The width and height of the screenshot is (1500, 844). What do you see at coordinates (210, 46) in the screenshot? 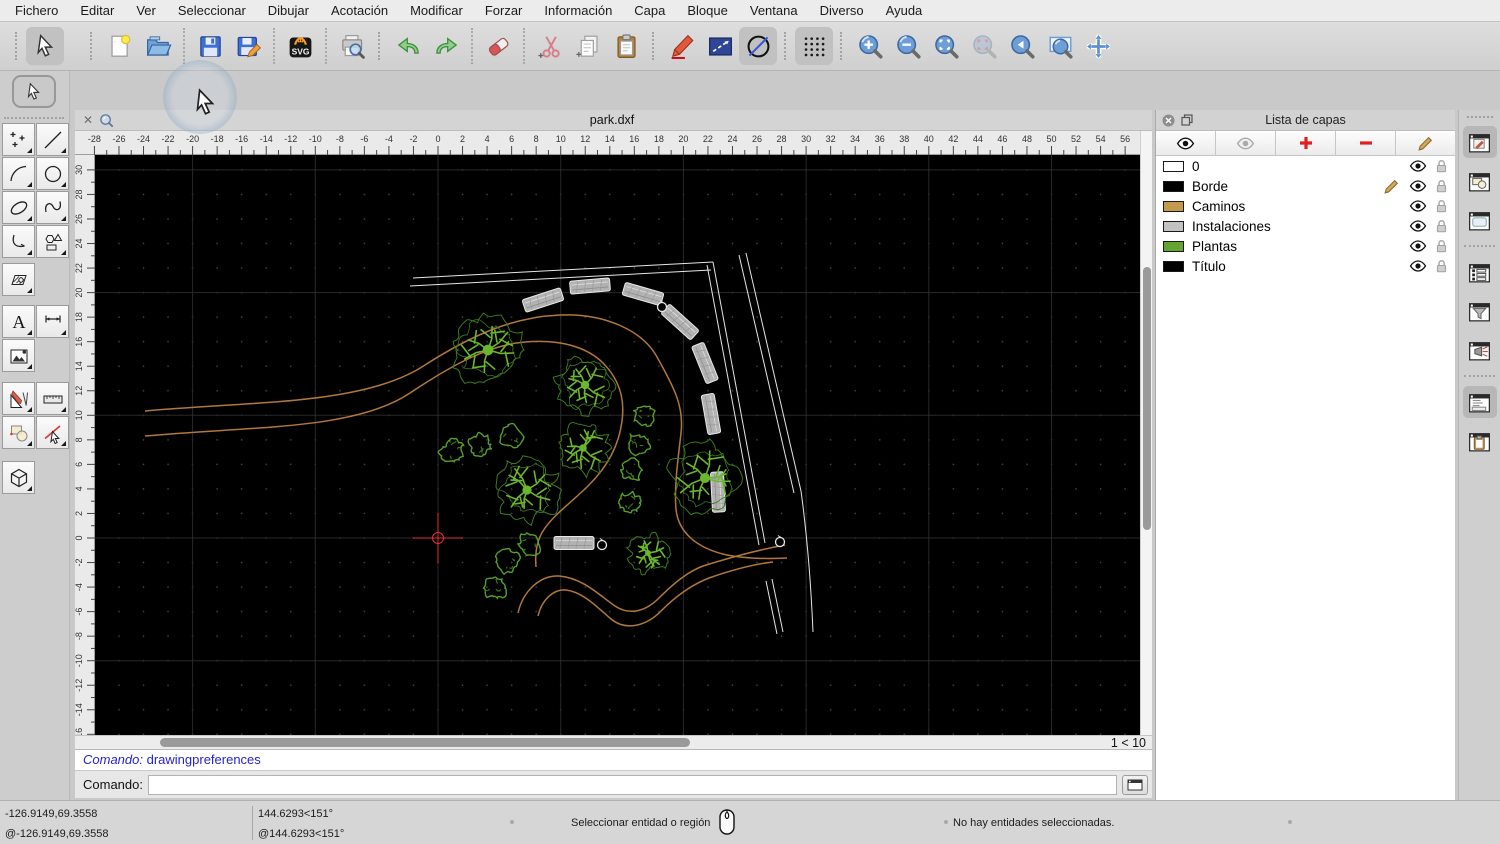
I see `save-button` at bounding box center [210, 46].